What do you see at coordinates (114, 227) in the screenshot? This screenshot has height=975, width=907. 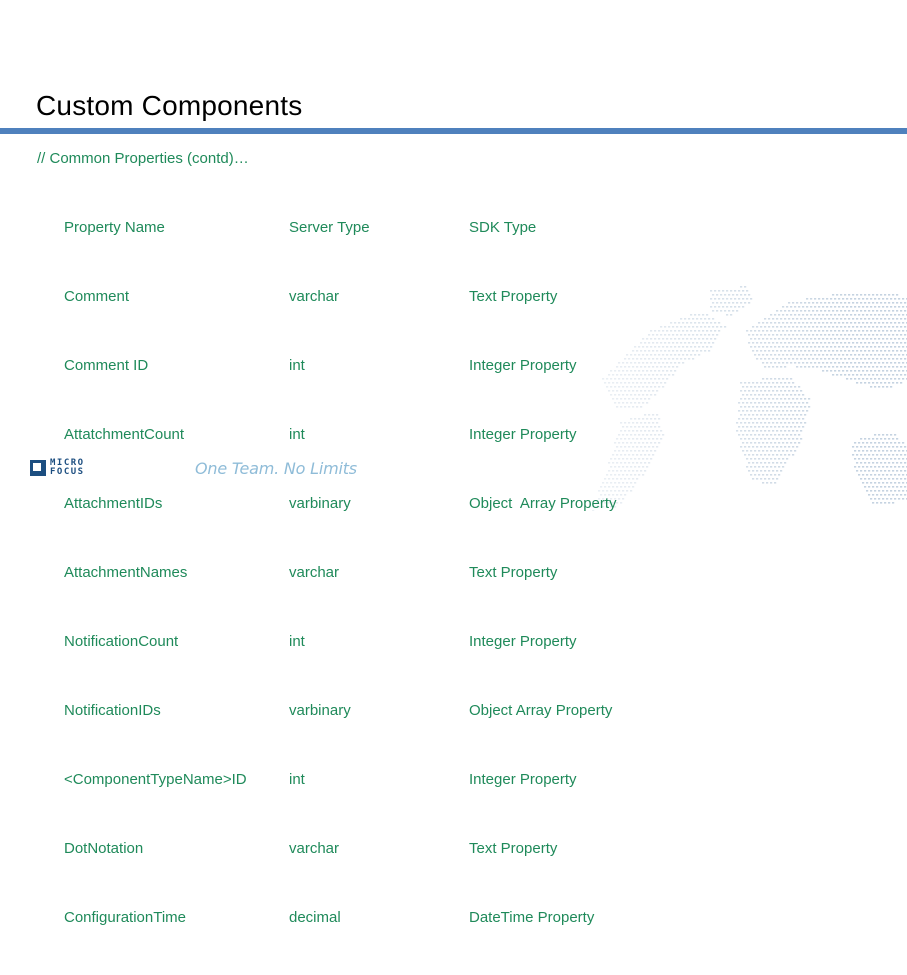 I see `header-property-name: Property Name` at bounding box center [114, 227].